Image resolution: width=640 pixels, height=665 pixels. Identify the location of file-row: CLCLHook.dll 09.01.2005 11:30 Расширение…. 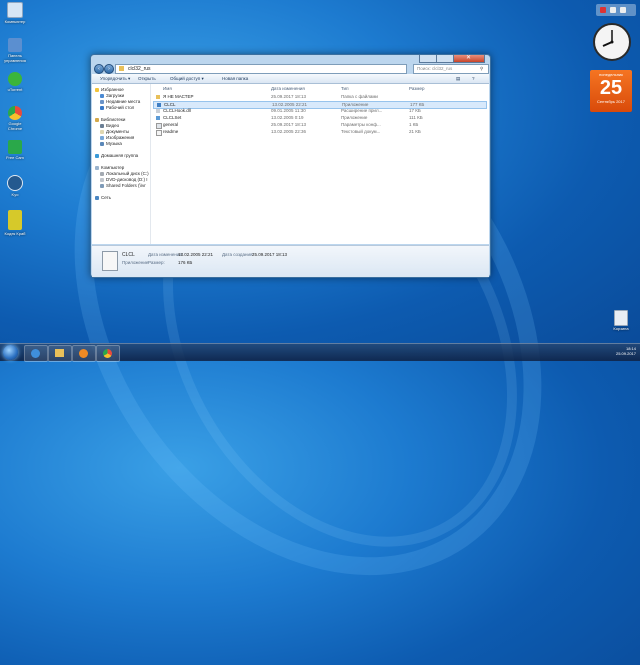
(320, 111).